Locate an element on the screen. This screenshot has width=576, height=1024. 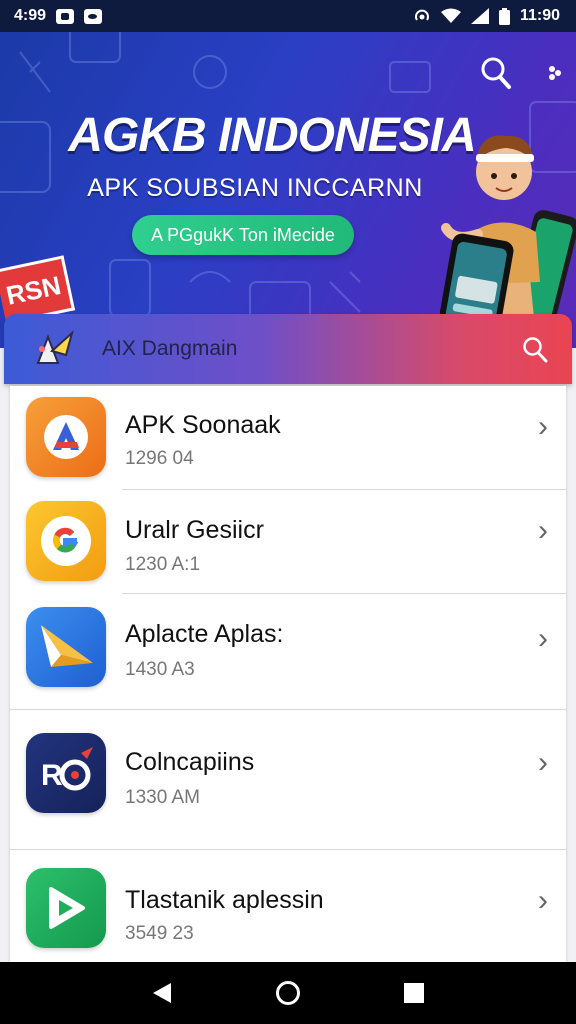
status-bar: 4:99 11:90 is located at coordinates (288, 16).